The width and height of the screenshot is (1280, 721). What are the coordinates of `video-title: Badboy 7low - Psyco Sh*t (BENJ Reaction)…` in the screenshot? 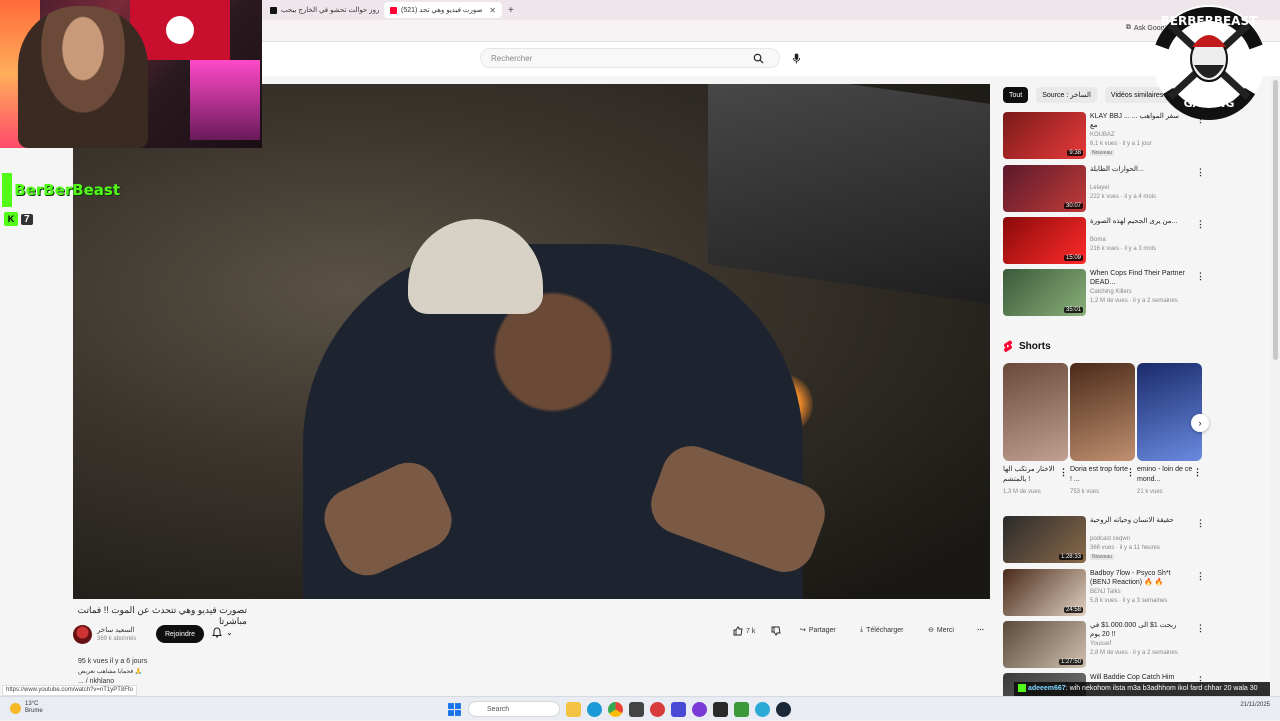 It's located at (1138, 578).